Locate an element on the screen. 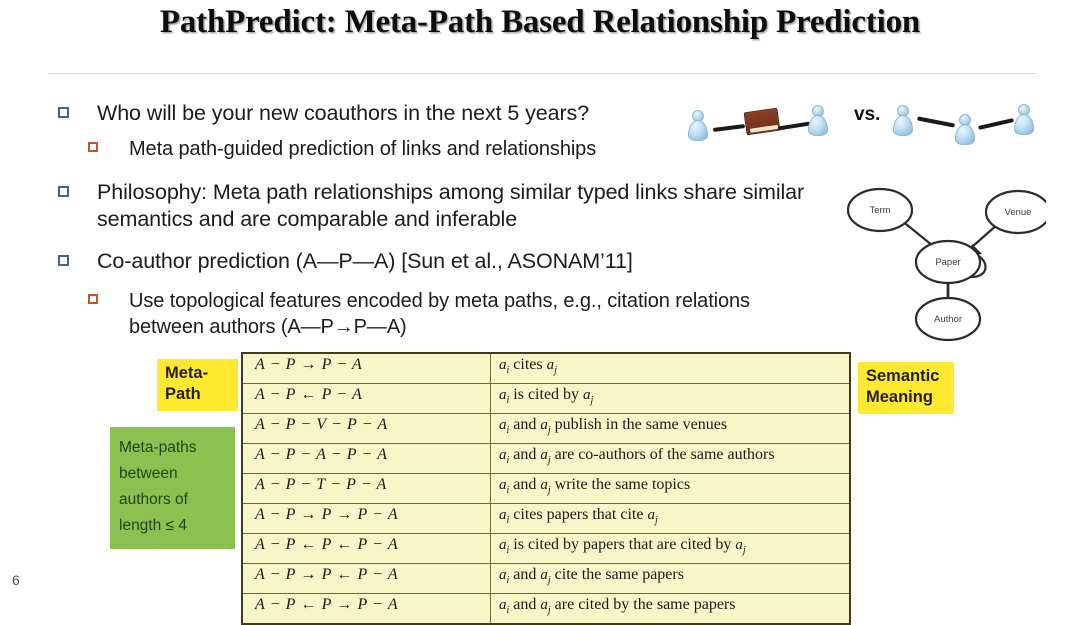  node-label-paper: Paper is located at coordinates (947, 262).